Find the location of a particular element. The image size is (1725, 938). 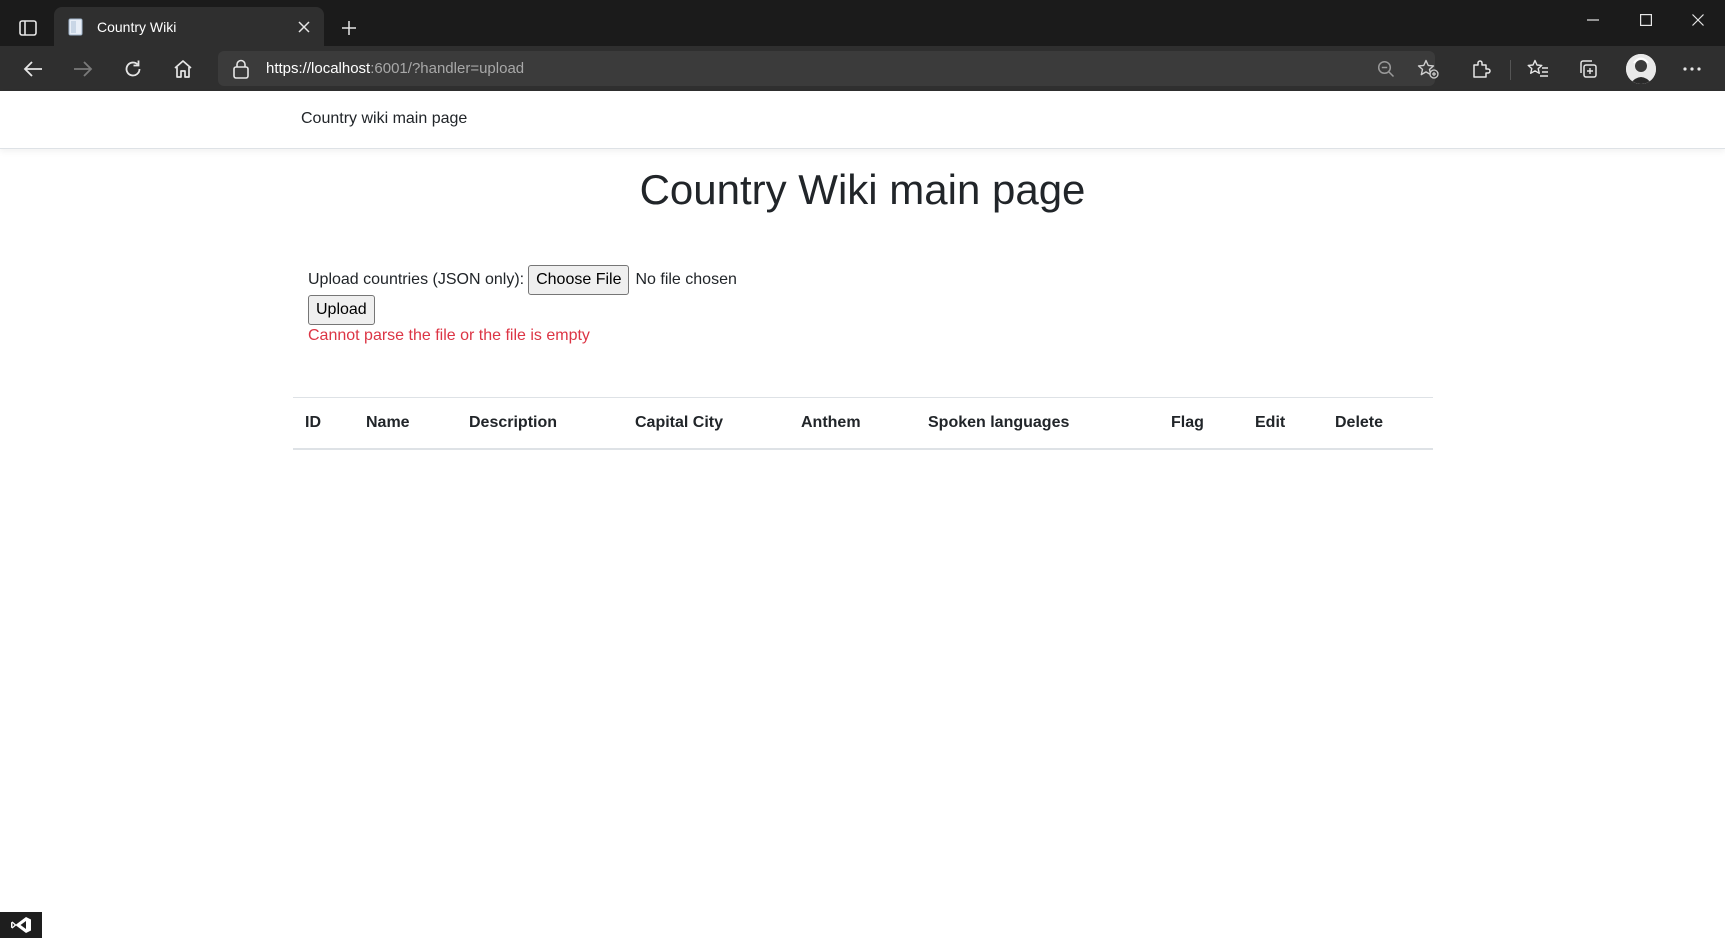

add-favorite-icon is located at coordinates (1428, 69).